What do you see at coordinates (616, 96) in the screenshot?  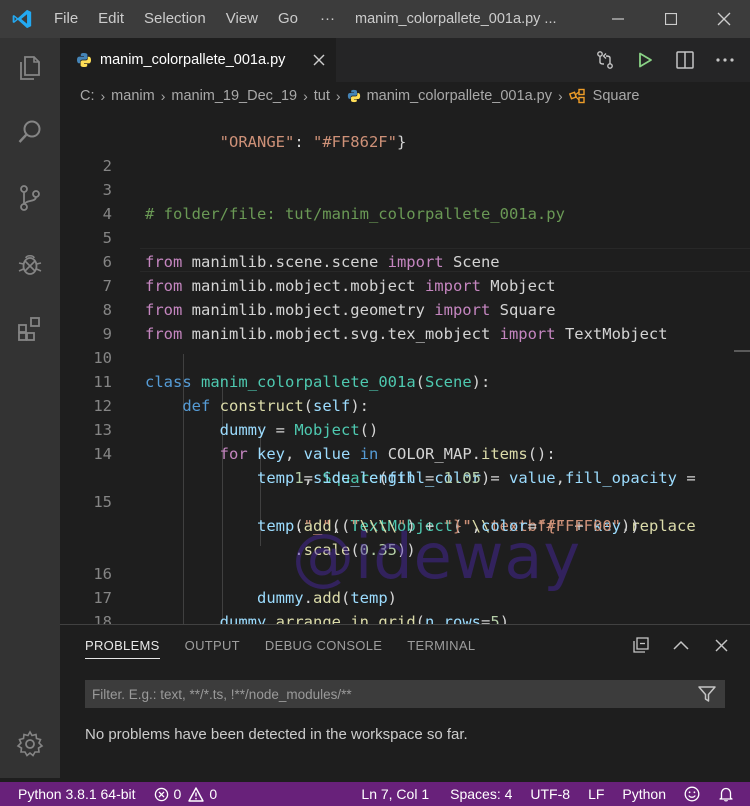 I see `breadcrumb-symbol-label: Square` at bounding box center [616, 96].